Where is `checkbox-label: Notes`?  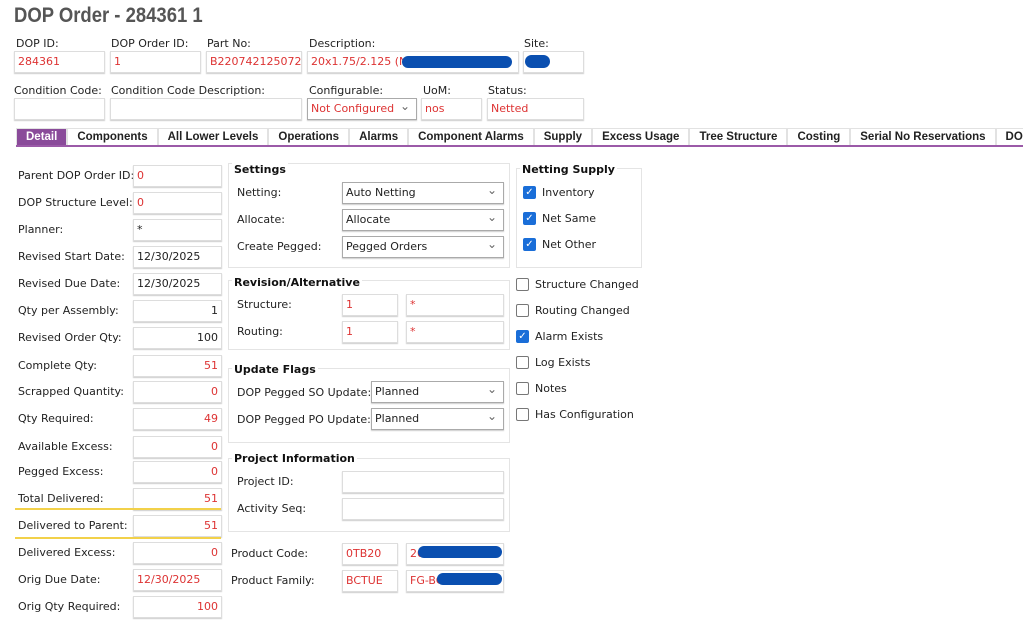
checkbox-label: Notes is located at coordinates (551, 388).